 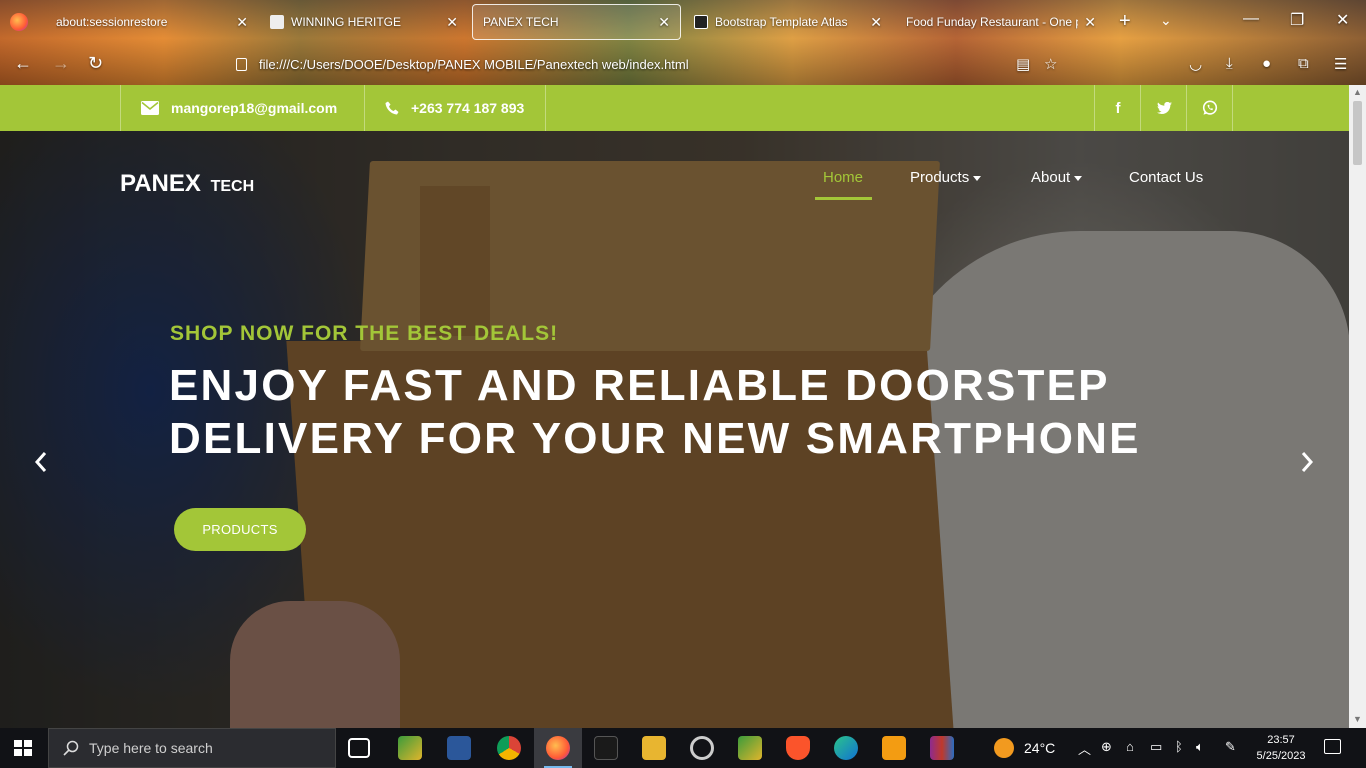 What do you see at coordinates (1004, 748) in the screenshot?
I see `sun-icon` at bounding box center [1004, 748].